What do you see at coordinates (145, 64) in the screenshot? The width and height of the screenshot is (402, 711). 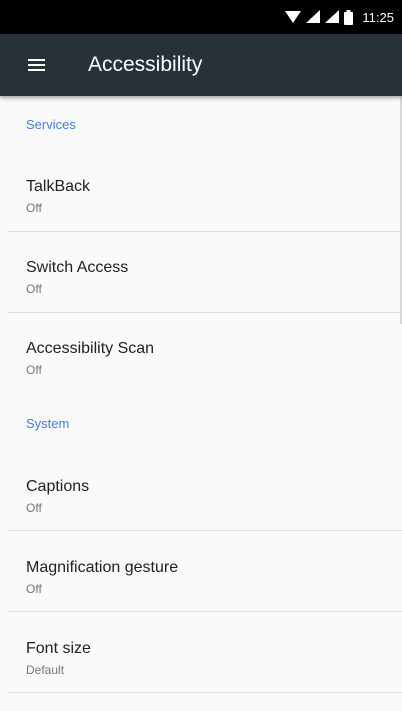 I see `page-title: Accessibility` at bounding box center [145, 64].